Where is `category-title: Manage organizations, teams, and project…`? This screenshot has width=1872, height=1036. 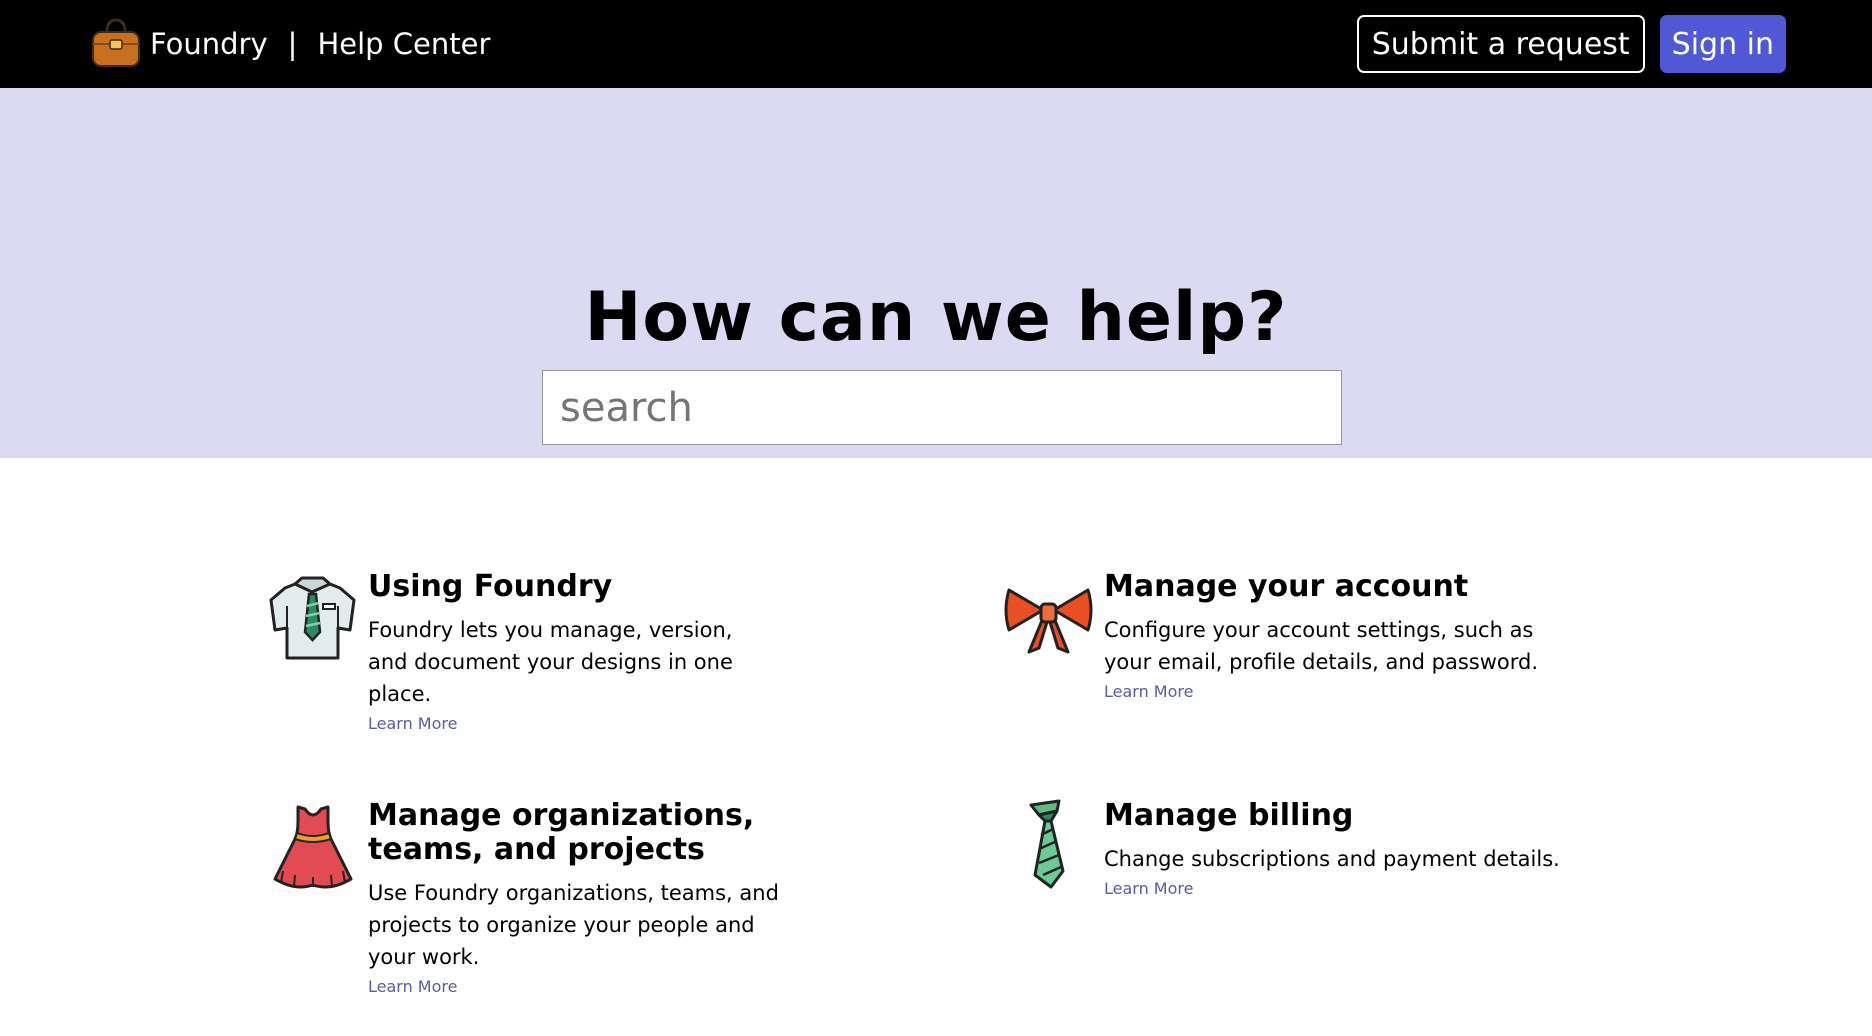
category-title: Manage organizations, teams, and project… is located at coordinates (561, 832).